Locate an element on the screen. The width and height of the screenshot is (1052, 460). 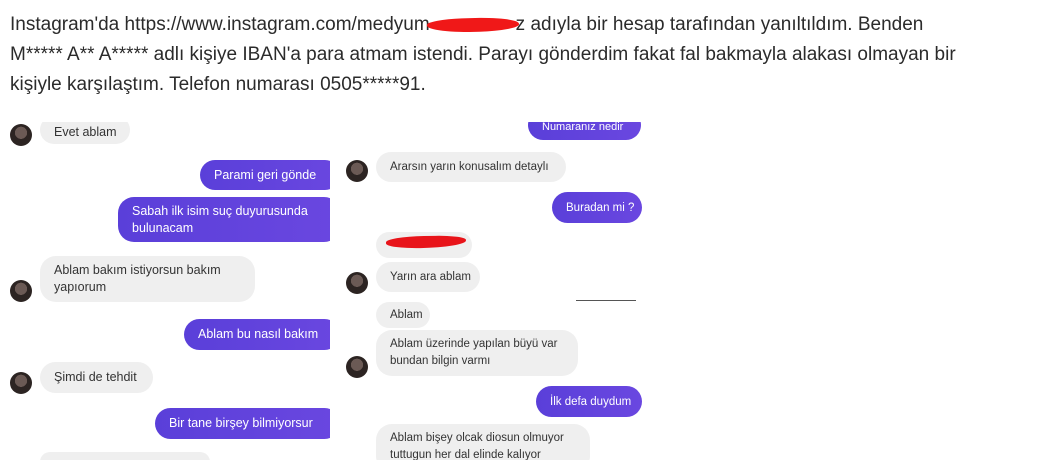
message-bubble: Şimdi de tehdit is located at coordinates (96, 377).